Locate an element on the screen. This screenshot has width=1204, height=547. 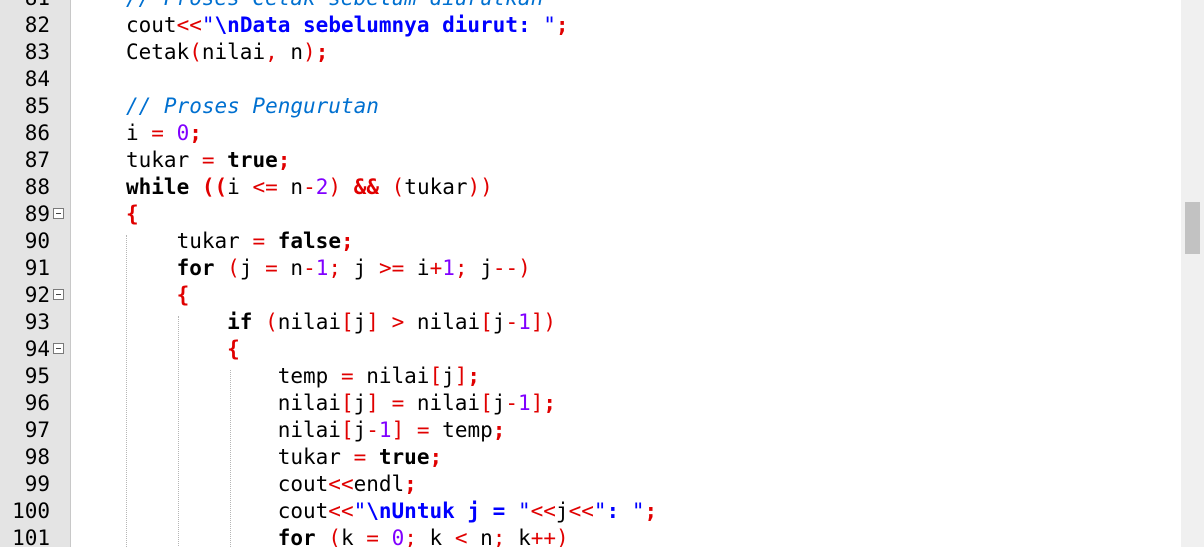
code-line: 97 nilai[j-1] = temp; is located at coordinates (590, 430).